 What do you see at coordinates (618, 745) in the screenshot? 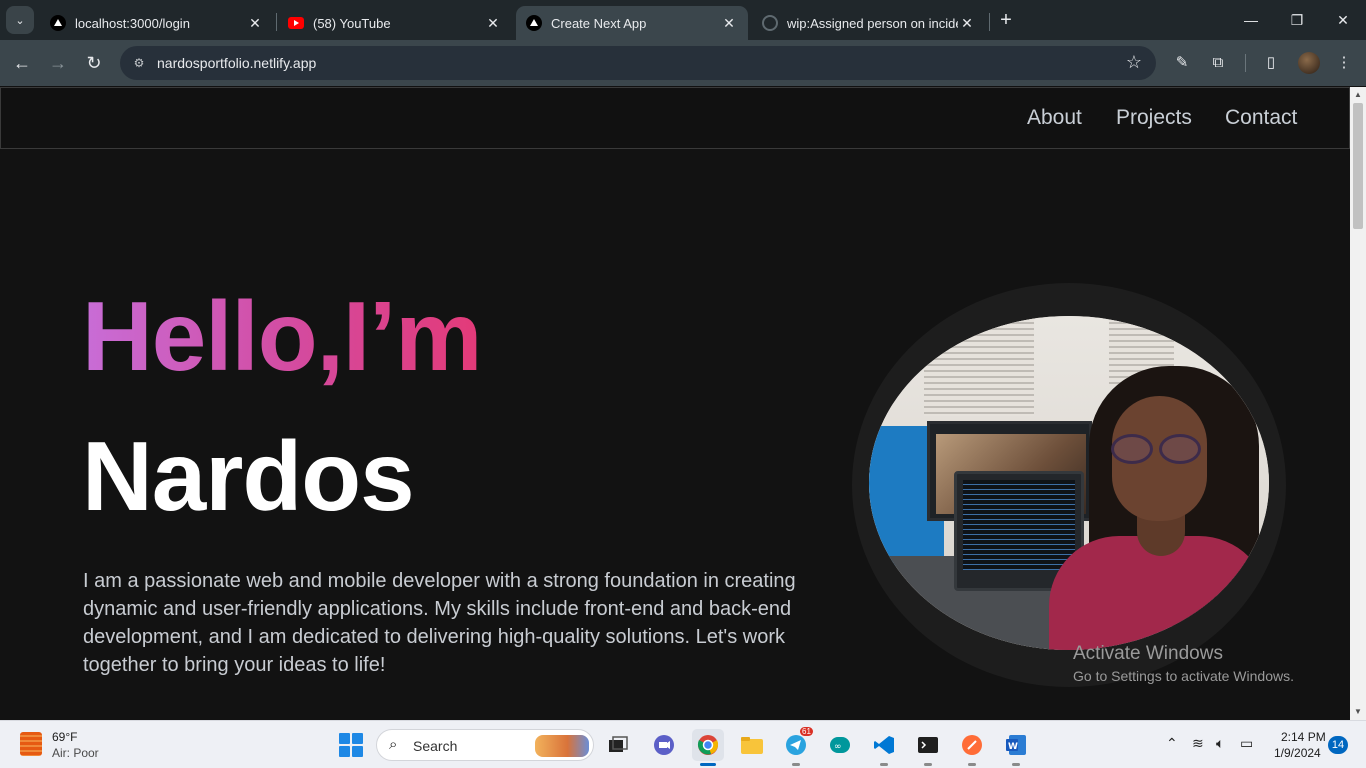
I see `task-view-icon` at bounding box center [618, 745].